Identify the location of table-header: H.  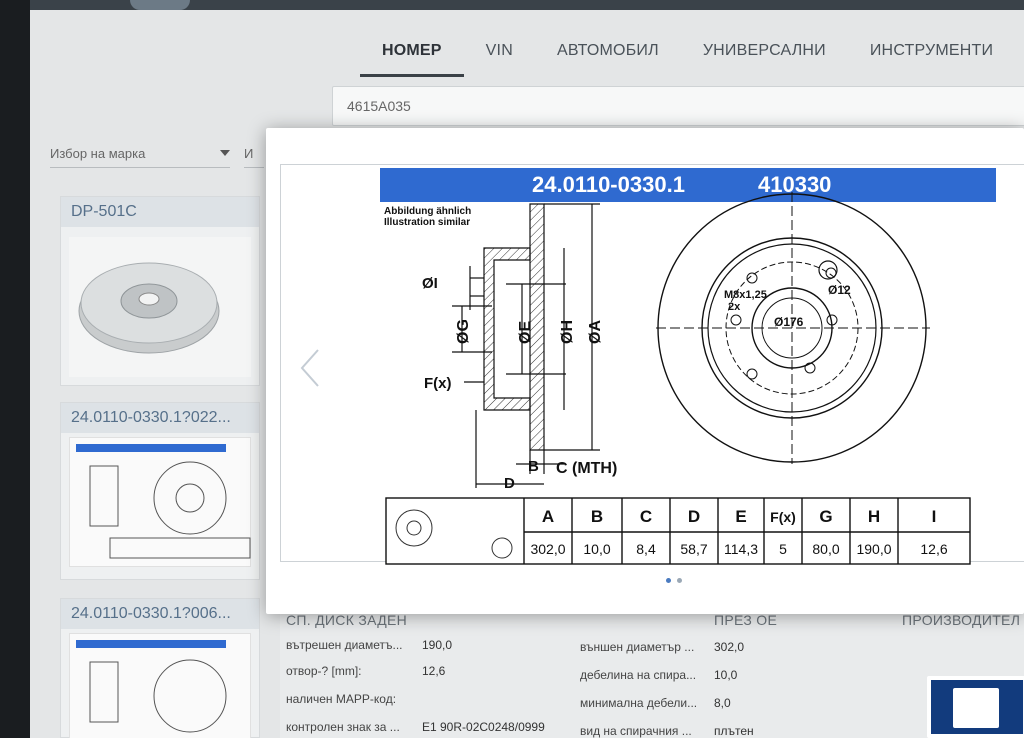
(874, 516).